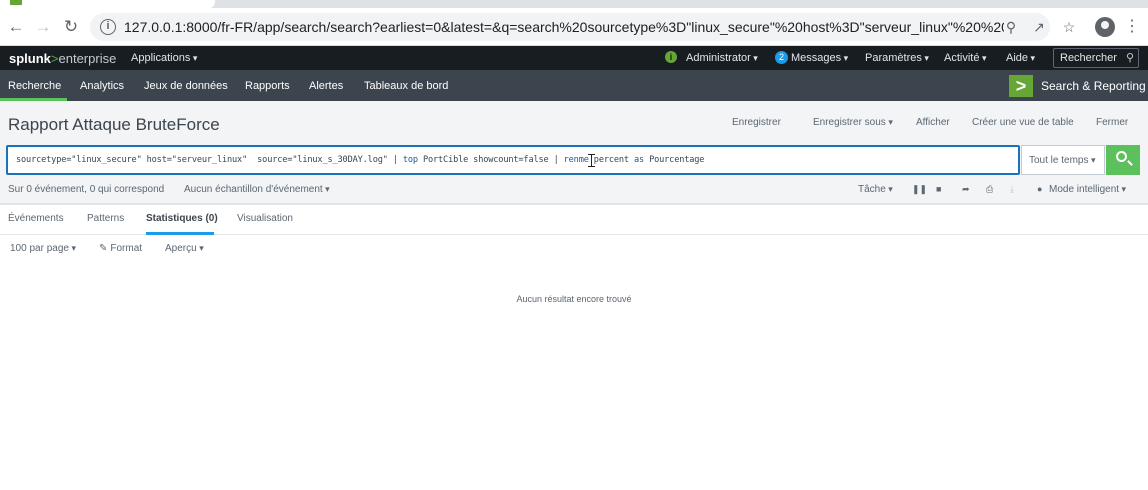  Describe the element at coordinates (1069, 27) in the screenshot. I see `bookmark-star-icon: ☆` at that location.